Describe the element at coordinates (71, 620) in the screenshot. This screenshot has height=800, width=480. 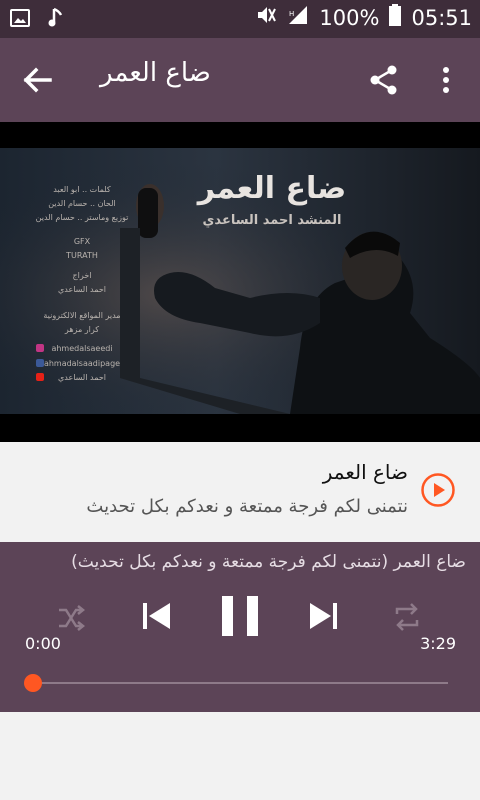
I see `shuffle-icon` at that location.